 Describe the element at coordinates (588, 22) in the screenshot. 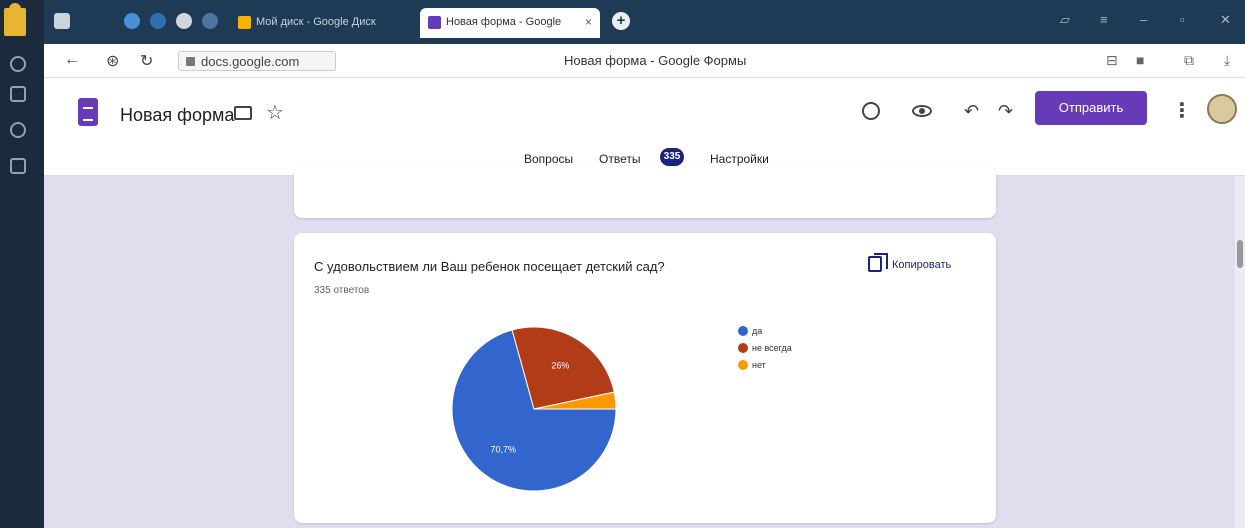

I see `close-tab-icon: ×` at that location.